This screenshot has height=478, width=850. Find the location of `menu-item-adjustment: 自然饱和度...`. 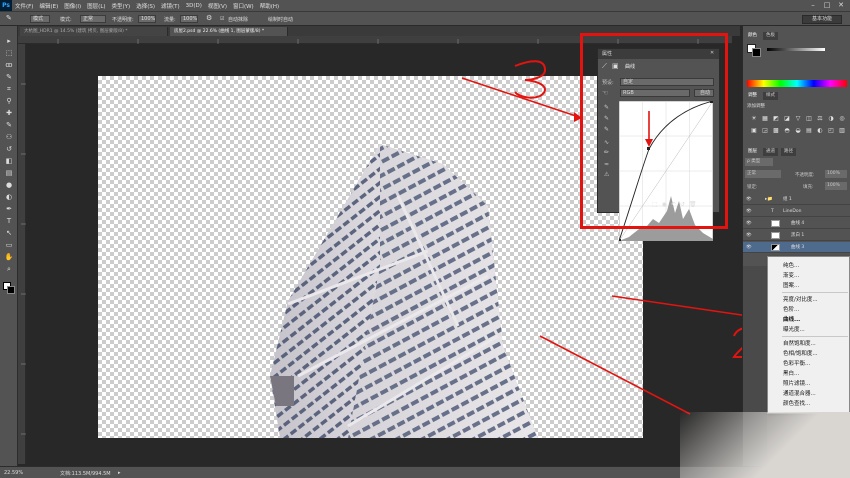

menu-item-adjustment: 自然饱和度... is located at coordinates (799, 343).